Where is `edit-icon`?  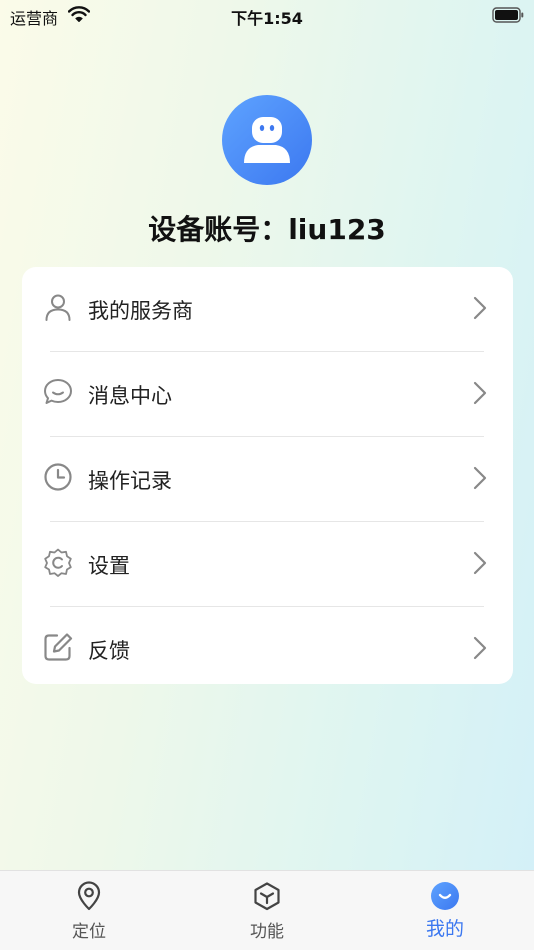
edit-icon is located at coordinates (58, 647).